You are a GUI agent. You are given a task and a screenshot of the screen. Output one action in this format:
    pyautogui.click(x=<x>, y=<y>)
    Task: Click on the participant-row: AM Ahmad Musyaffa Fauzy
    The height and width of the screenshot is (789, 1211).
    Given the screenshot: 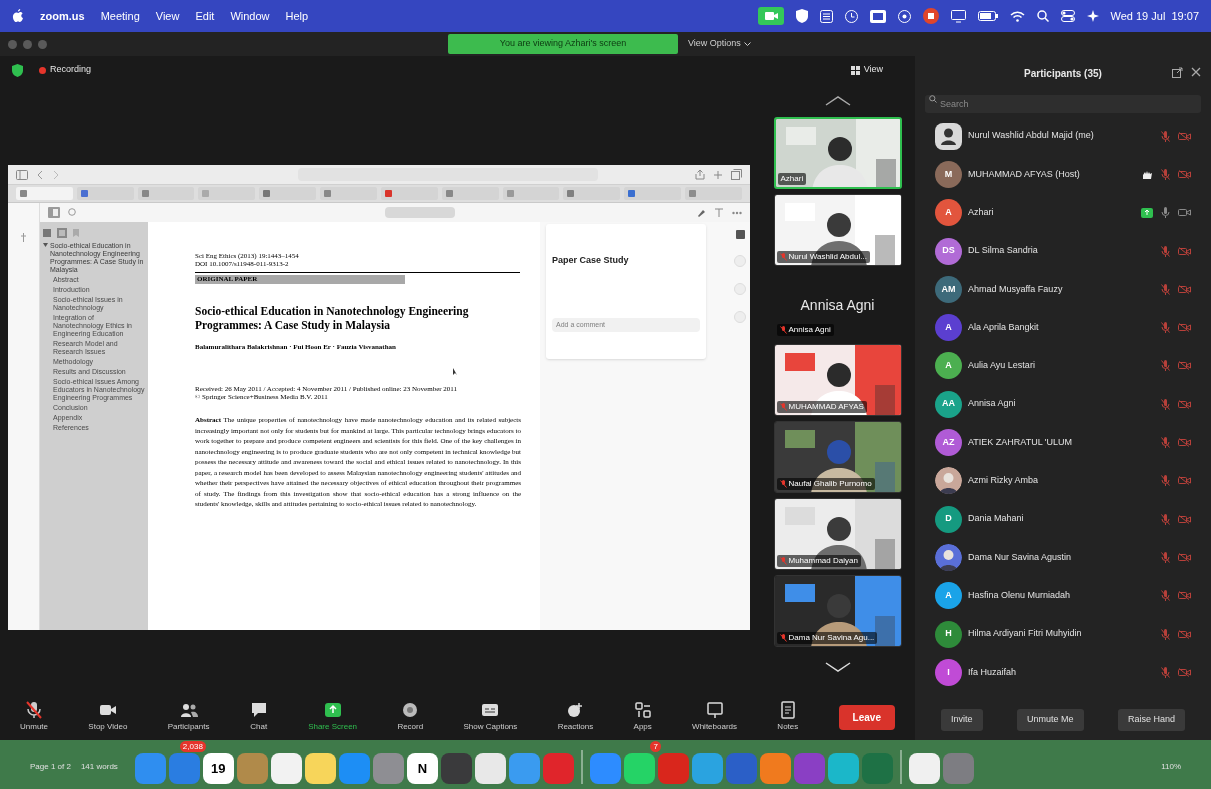 What is the action you would take?
    pyautogui.click(x=1063, y=289)
    